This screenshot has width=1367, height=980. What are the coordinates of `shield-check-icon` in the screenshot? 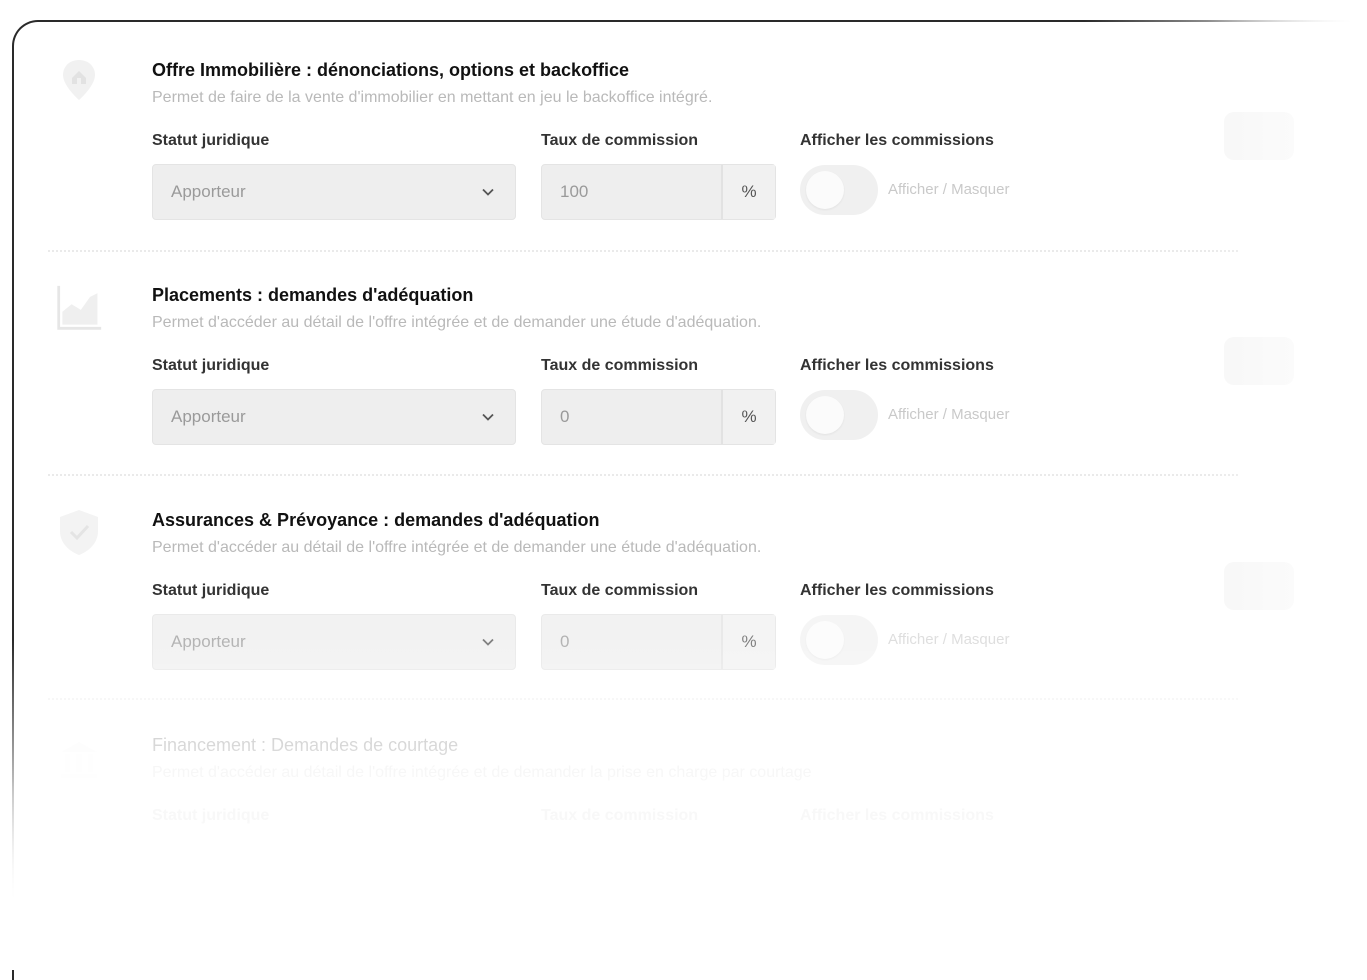 It's located at (79, 532).